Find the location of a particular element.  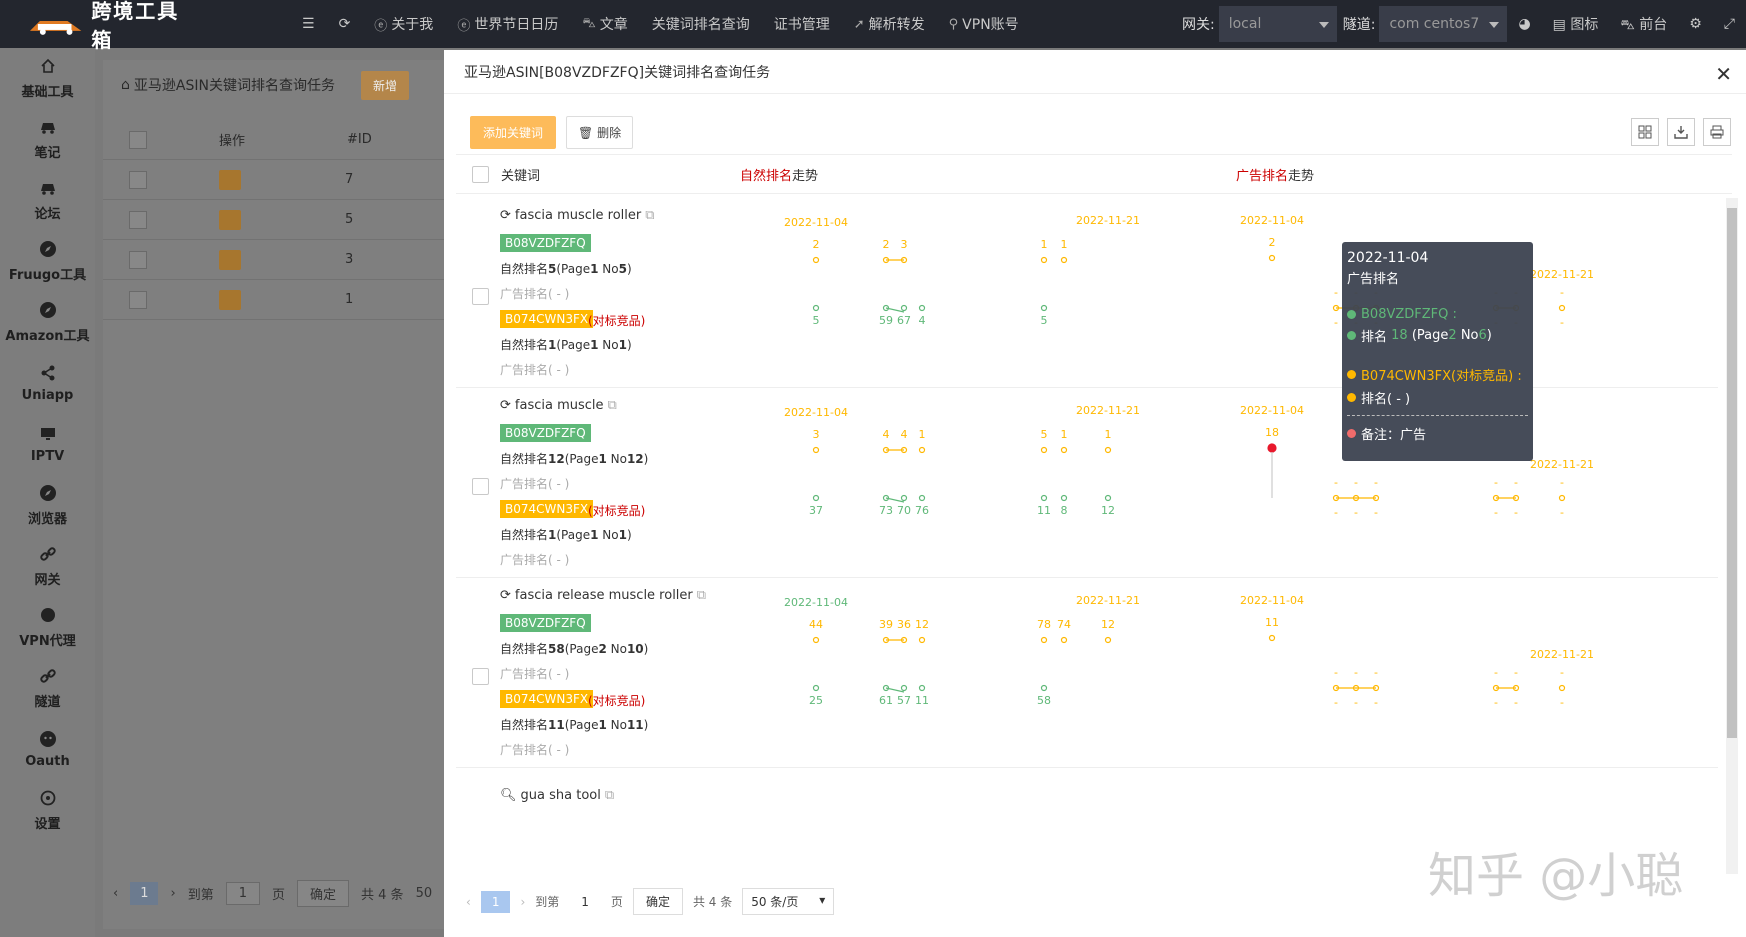

table-header: 操作 #ID is located at coordinates (283, 140).